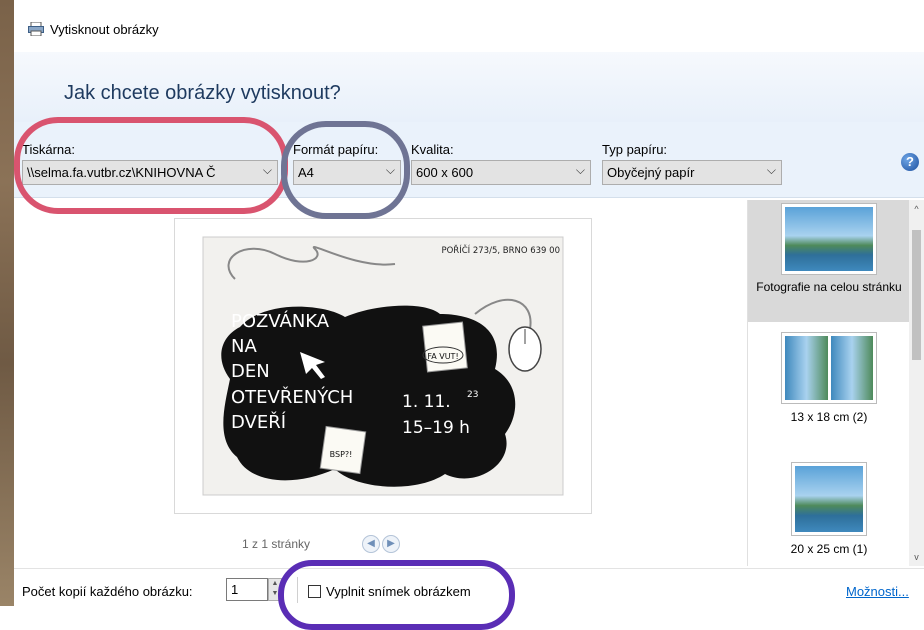 This screenshot has height=630, width=924. Describe the element at coordinates (336, 149) in the screenshot. I see `paper-size-label: Formát papíru:` at that location.